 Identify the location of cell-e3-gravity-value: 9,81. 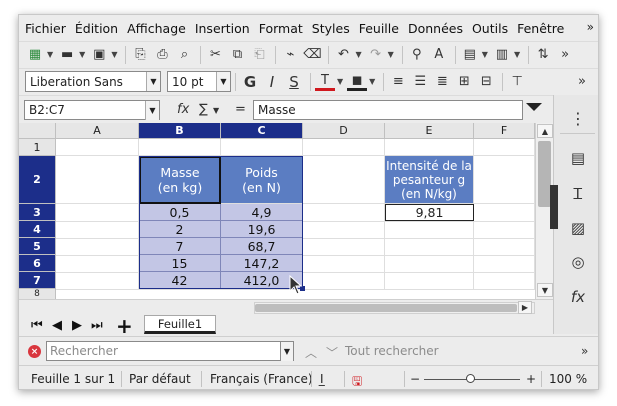
(429, 212).